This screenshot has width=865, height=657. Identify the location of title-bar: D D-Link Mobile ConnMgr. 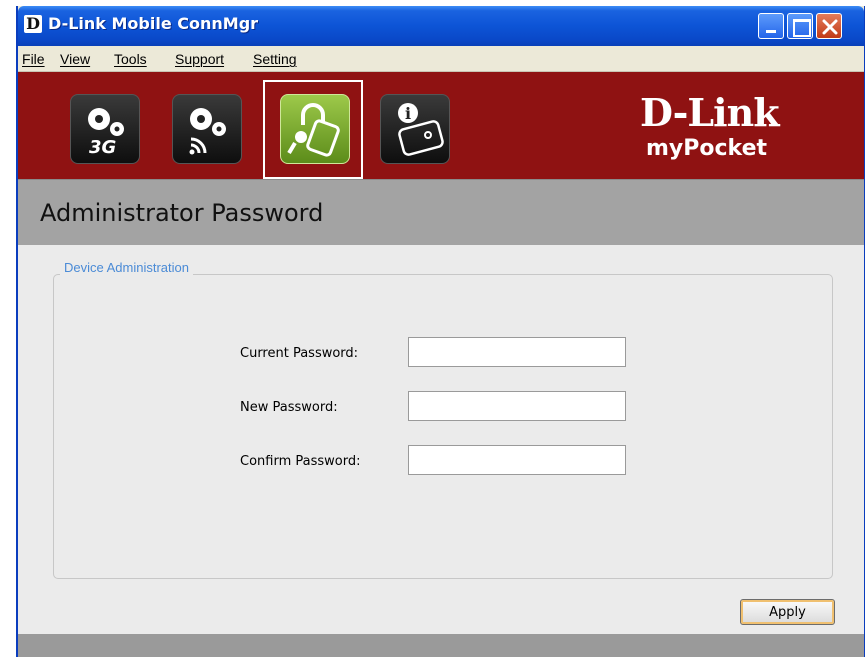
(441, 26).